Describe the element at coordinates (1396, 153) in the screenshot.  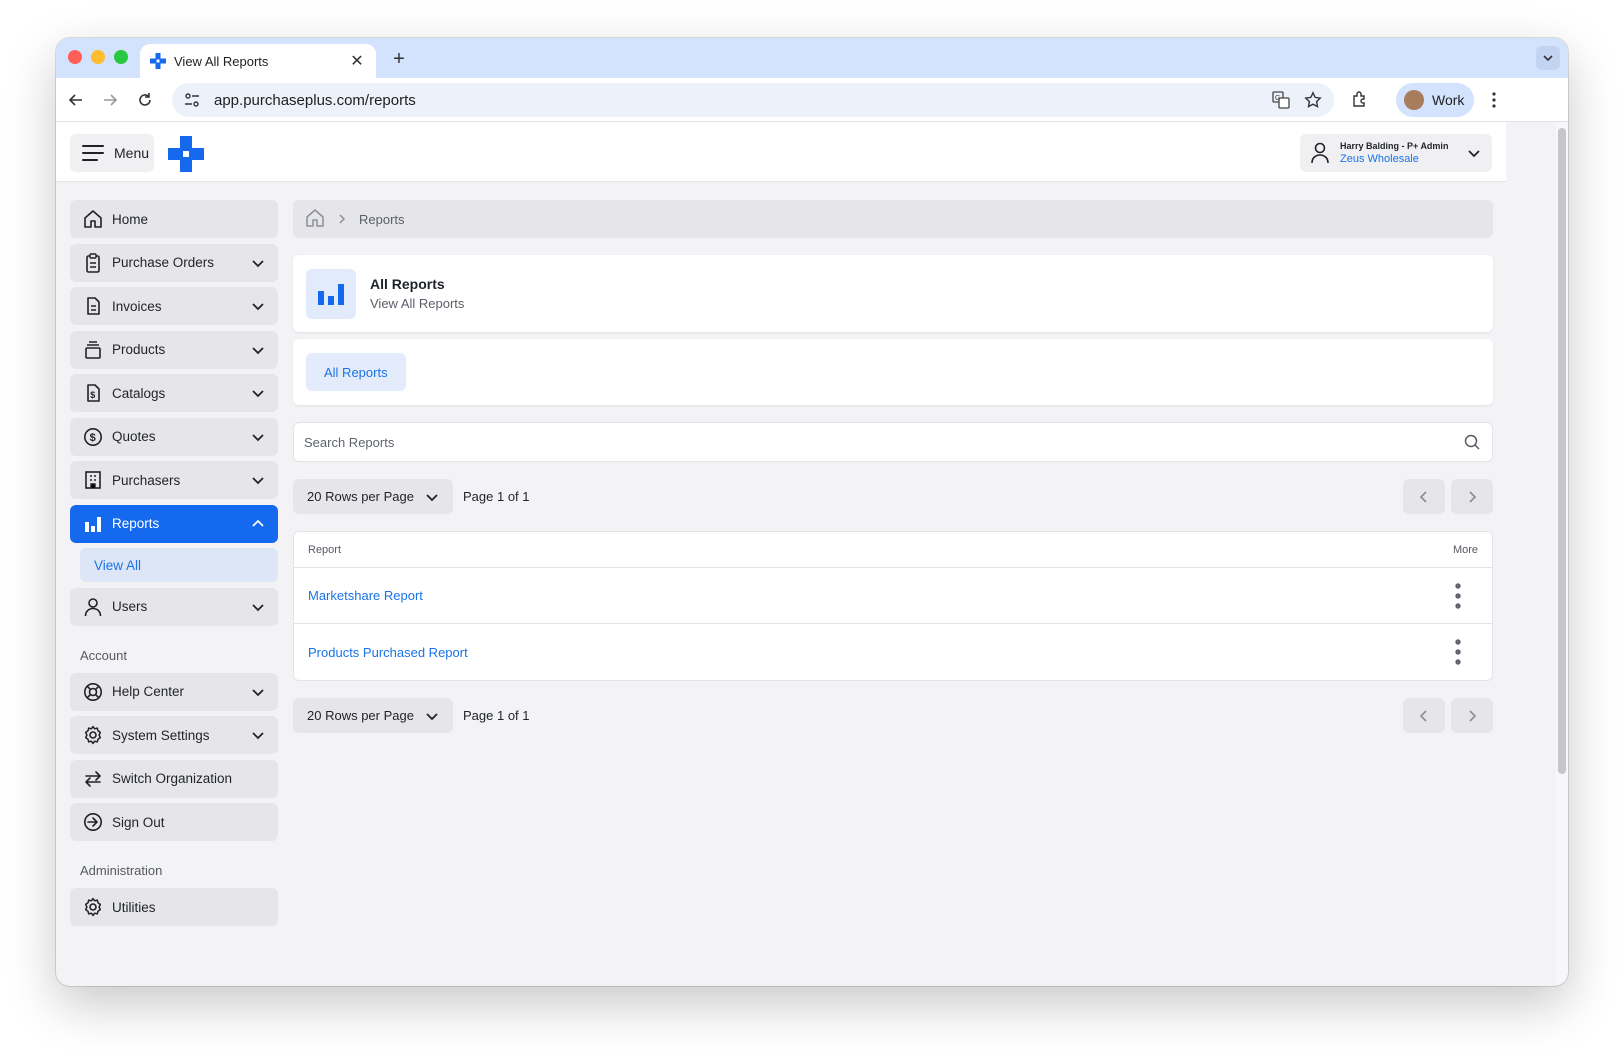
I see `user-menu: Harry Balding - P+ Admin Zeus Wholesale` at that location.